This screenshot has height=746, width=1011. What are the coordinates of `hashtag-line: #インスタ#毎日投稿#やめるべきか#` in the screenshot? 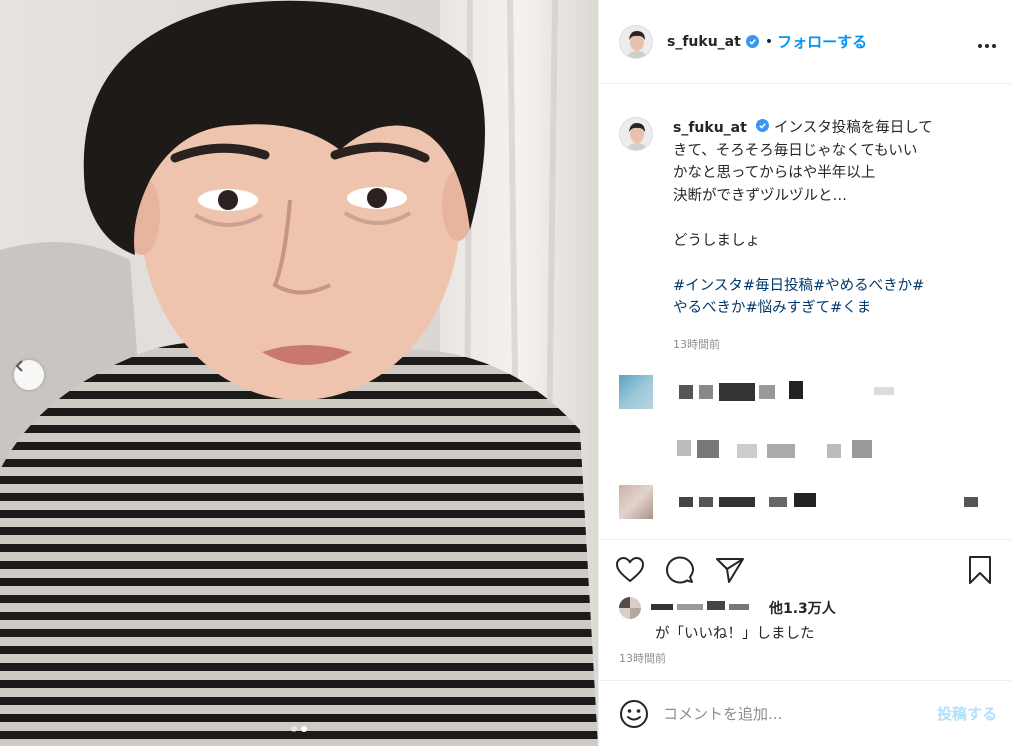 It's located at (823, 286).